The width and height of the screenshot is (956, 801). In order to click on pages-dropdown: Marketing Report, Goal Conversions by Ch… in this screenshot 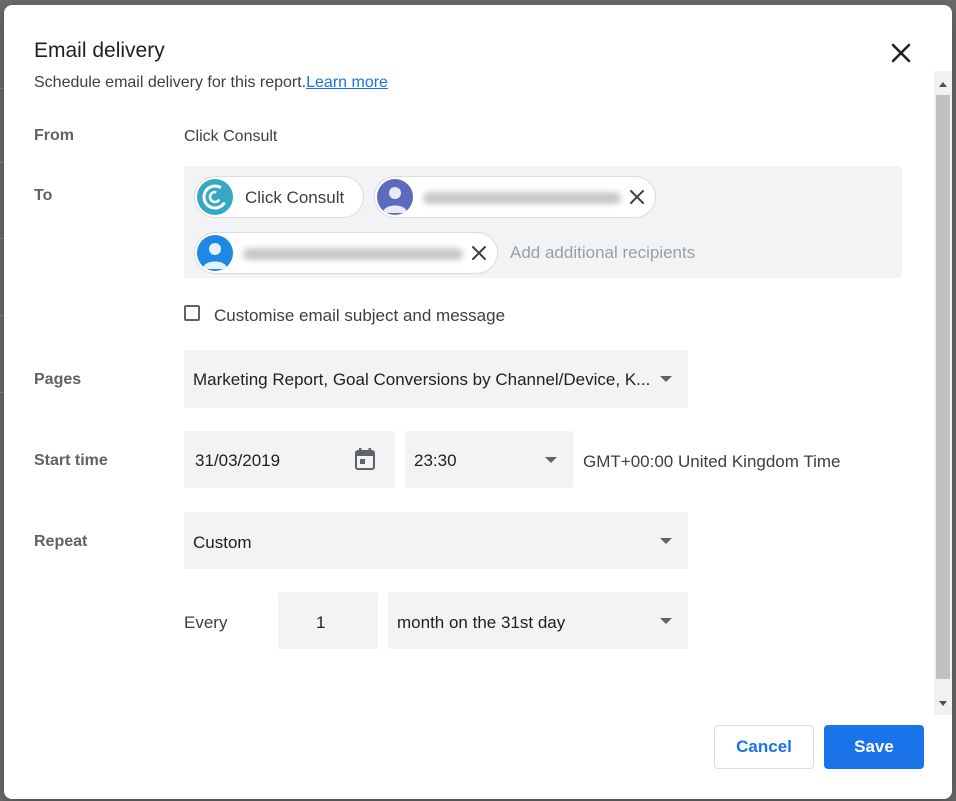, I will do `click(436, 379)`.